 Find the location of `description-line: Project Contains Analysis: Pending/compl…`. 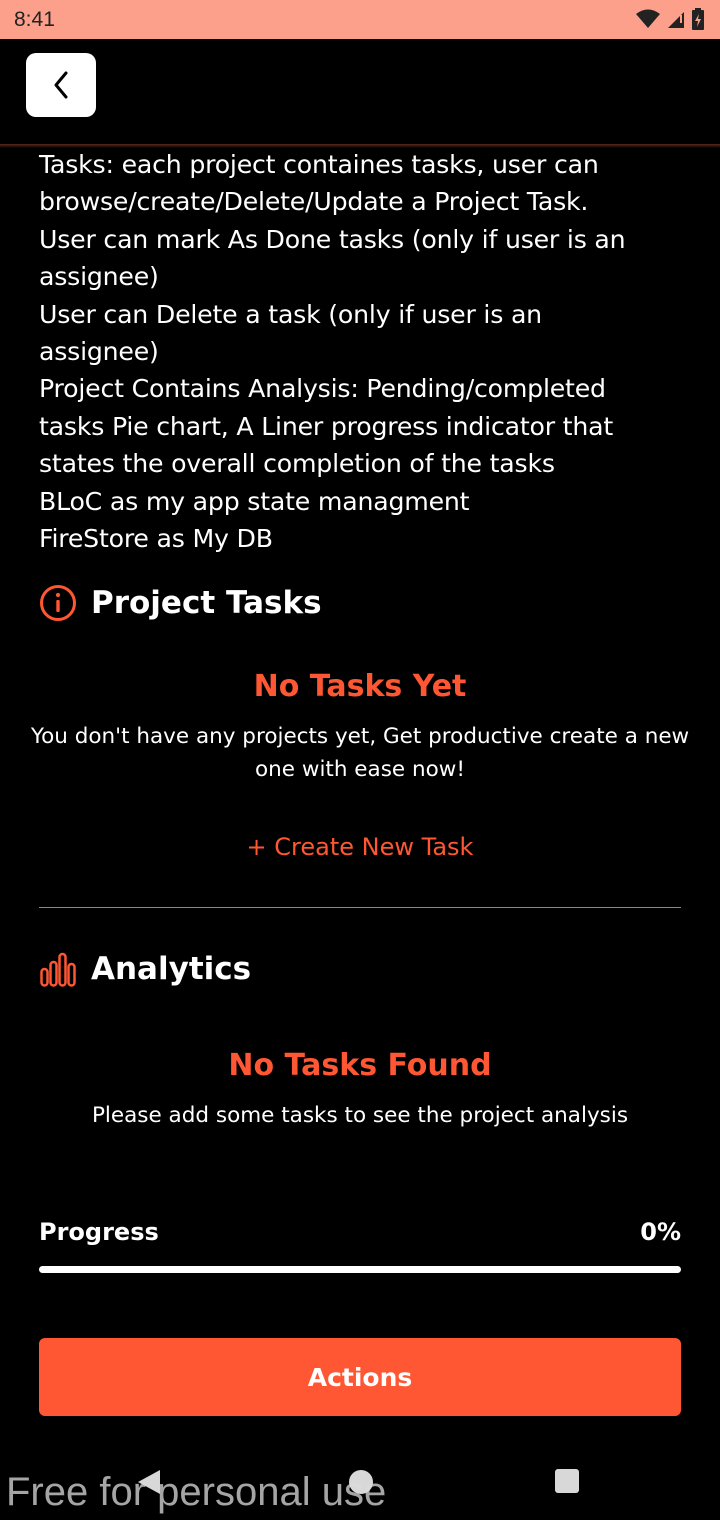

description-line: Project Contains Analysis: Pending/compl… is located at coordinates (322, 389).